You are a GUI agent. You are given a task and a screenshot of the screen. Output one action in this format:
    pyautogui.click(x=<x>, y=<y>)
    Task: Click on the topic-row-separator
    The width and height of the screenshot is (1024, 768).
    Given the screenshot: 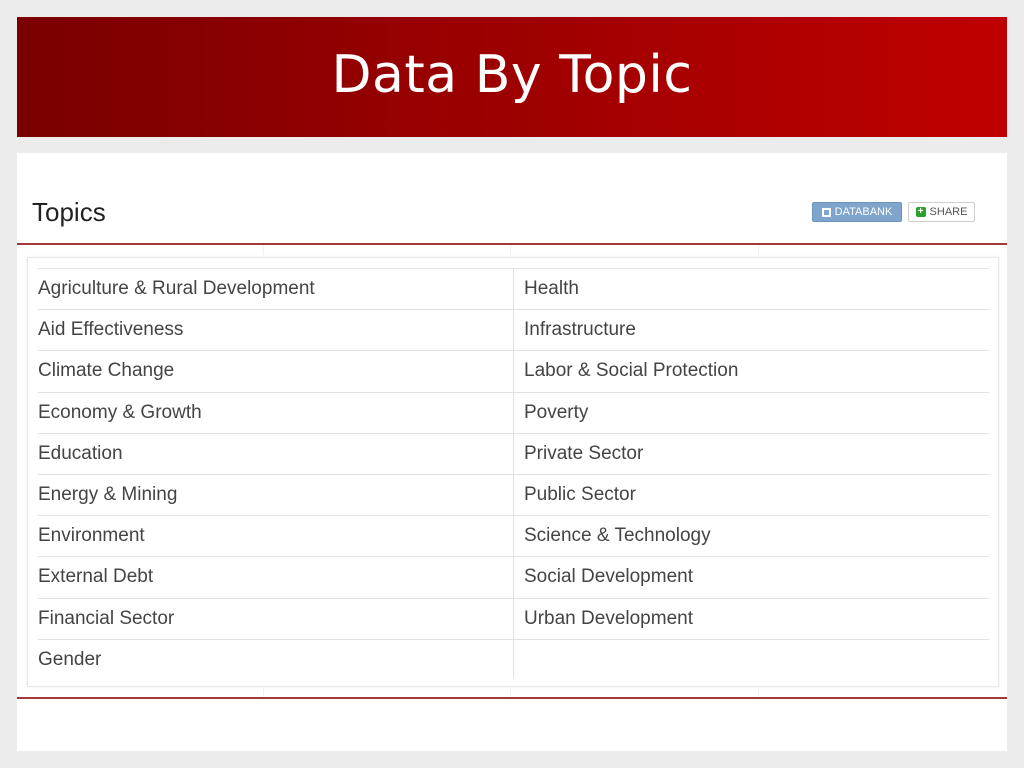 What is the action you would take?
    pyautogui.click(x=751, y=659)
    